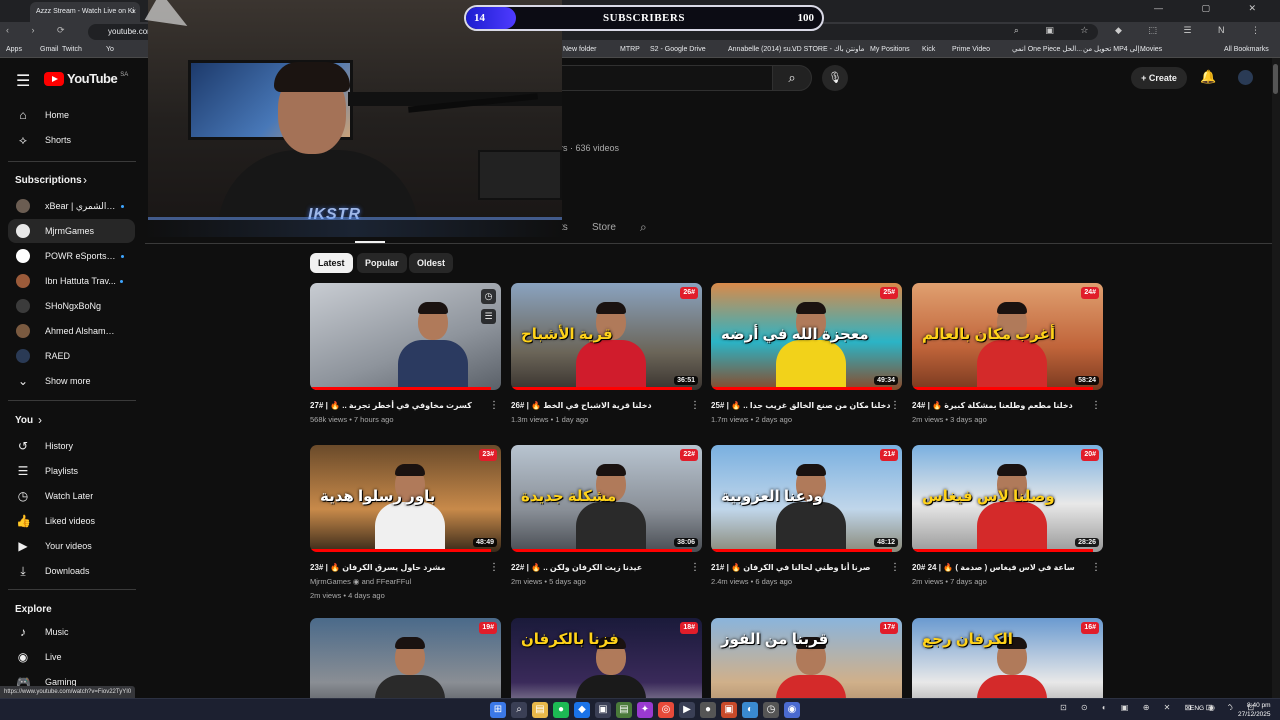  What do you see at coordinates (71, 381) in the screenshot?
I see `show-more-button: ⌄ Show more` at bounding box center [71, 381].